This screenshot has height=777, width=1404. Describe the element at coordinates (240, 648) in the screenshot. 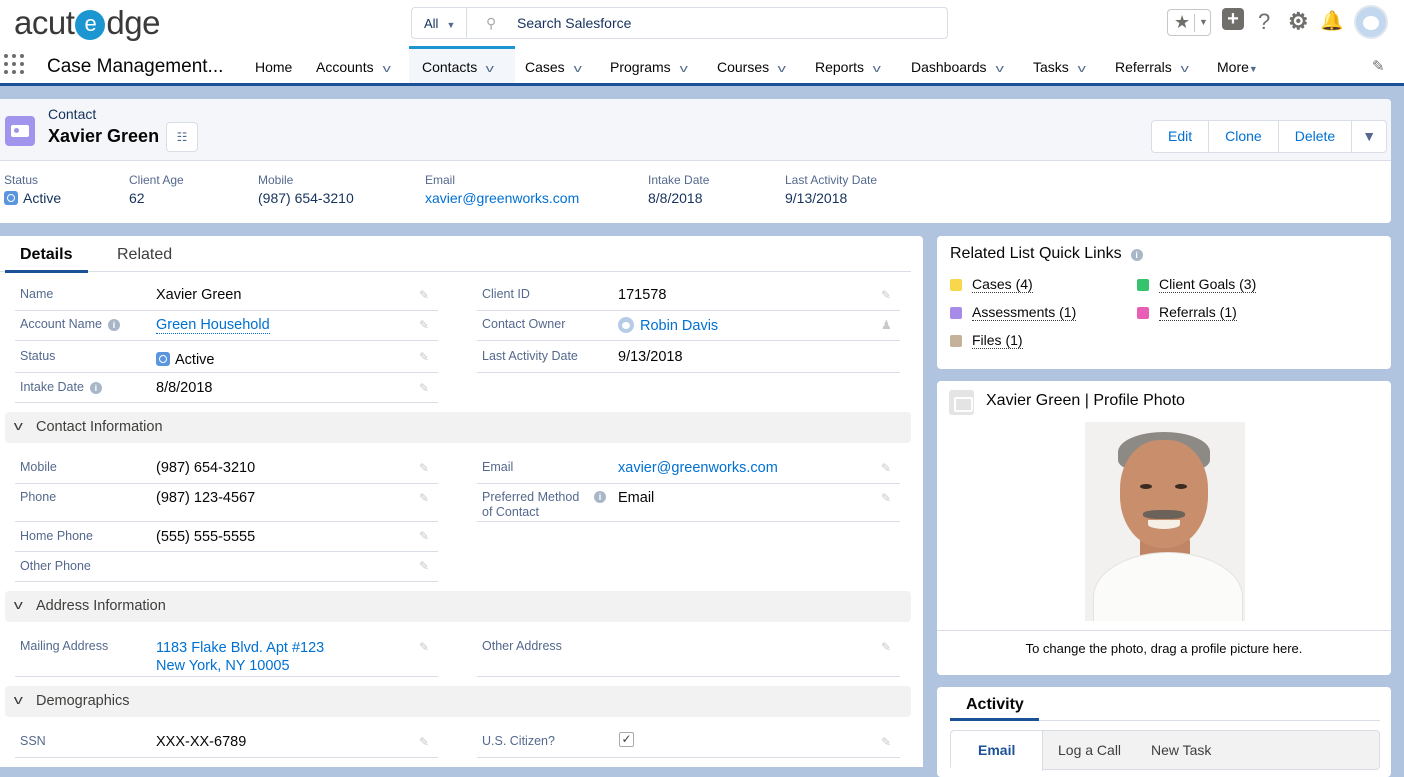

I see `address-link-line1: 1183 Flake Blvd. Apt #123` at that location.